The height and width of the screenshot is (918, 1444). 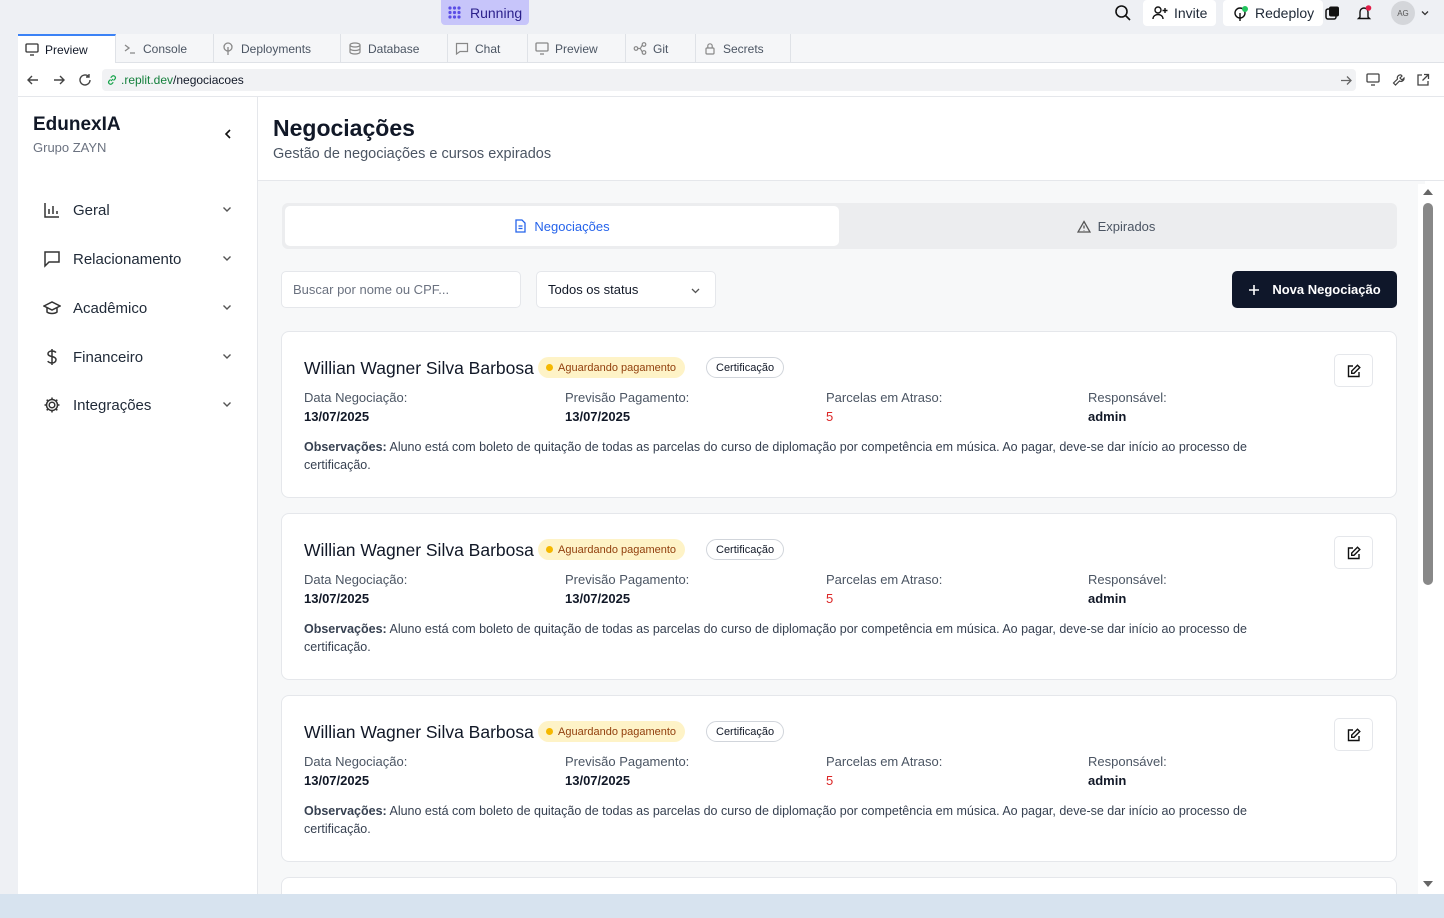 I want to click on sidebar-item-integracoes: Integrações, so click(x=138, y=405).